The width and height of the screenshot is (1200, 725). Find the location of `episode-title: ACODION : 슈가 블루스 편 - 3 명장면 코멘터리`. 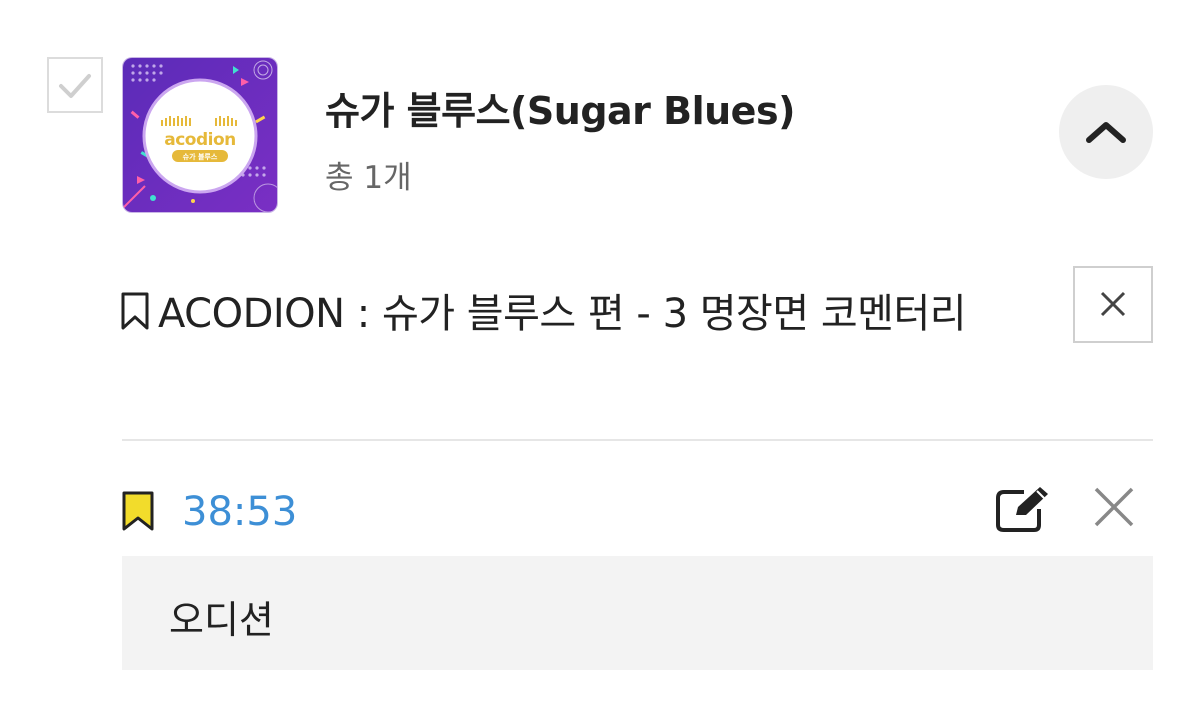

episode-title: ACODION : 슈가 블루스 편 - 3 명장면 코멘터리 is located at coordinates (562, 314).